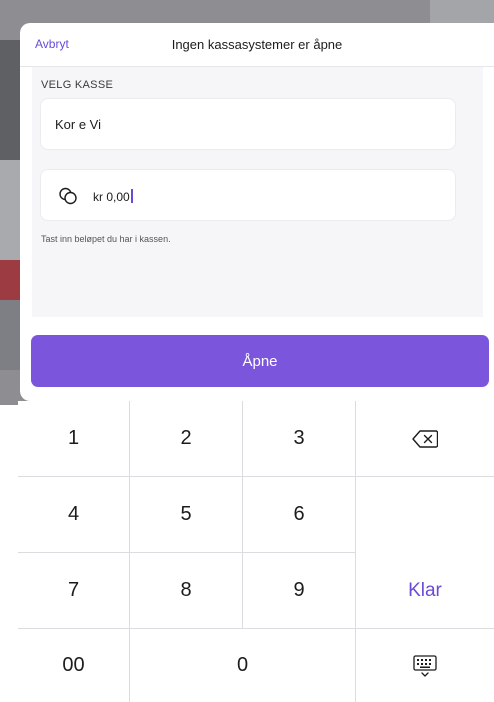 This screenshot has height=702, width=494. Describe the element at coordinates (74, 591) in the screenshot. I see `key-7: 7` at that location.